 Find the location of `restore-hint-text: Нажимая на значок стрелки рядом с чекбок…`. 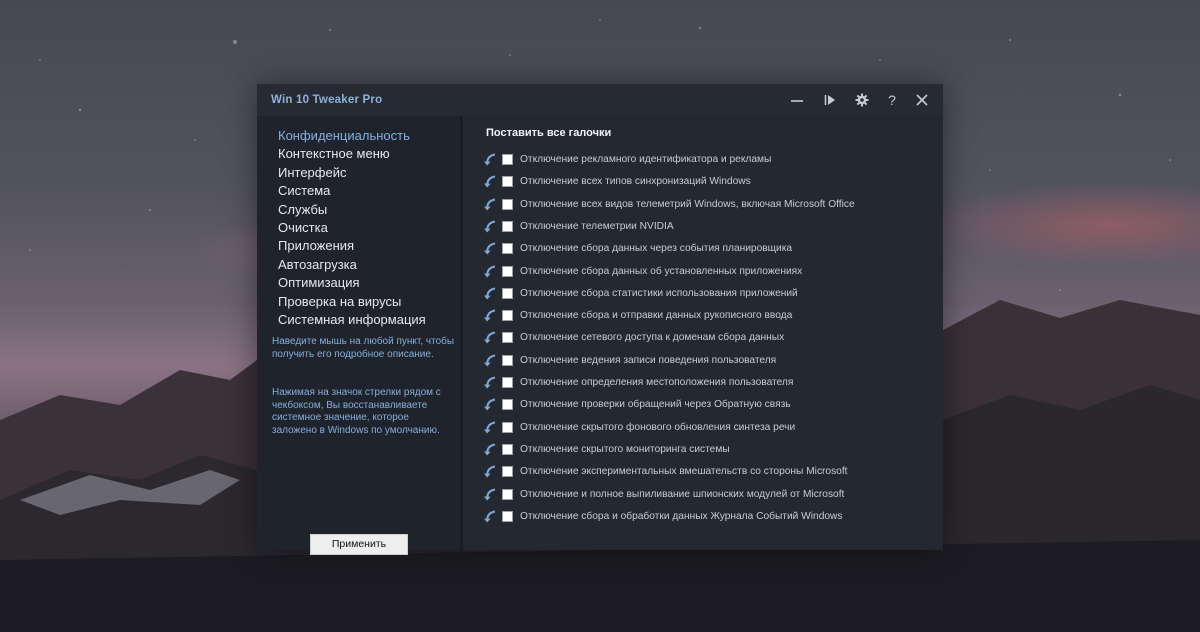

restore-hint-text: Нажимая на значок стрелки рядом с чекбок… is located at coordinates (356, 411).